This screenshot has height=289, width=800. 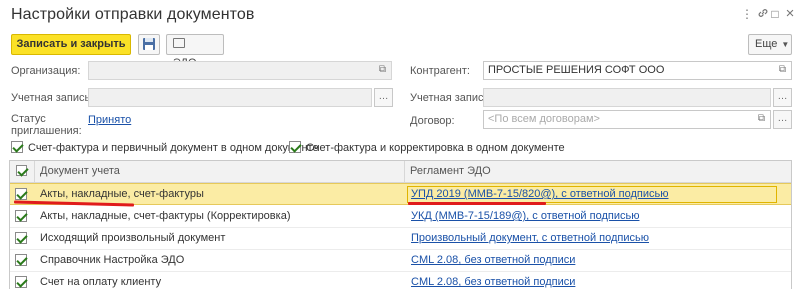 I want to click on column-header-regulation: Регламент ЭДО, so click(x=450, y=171).